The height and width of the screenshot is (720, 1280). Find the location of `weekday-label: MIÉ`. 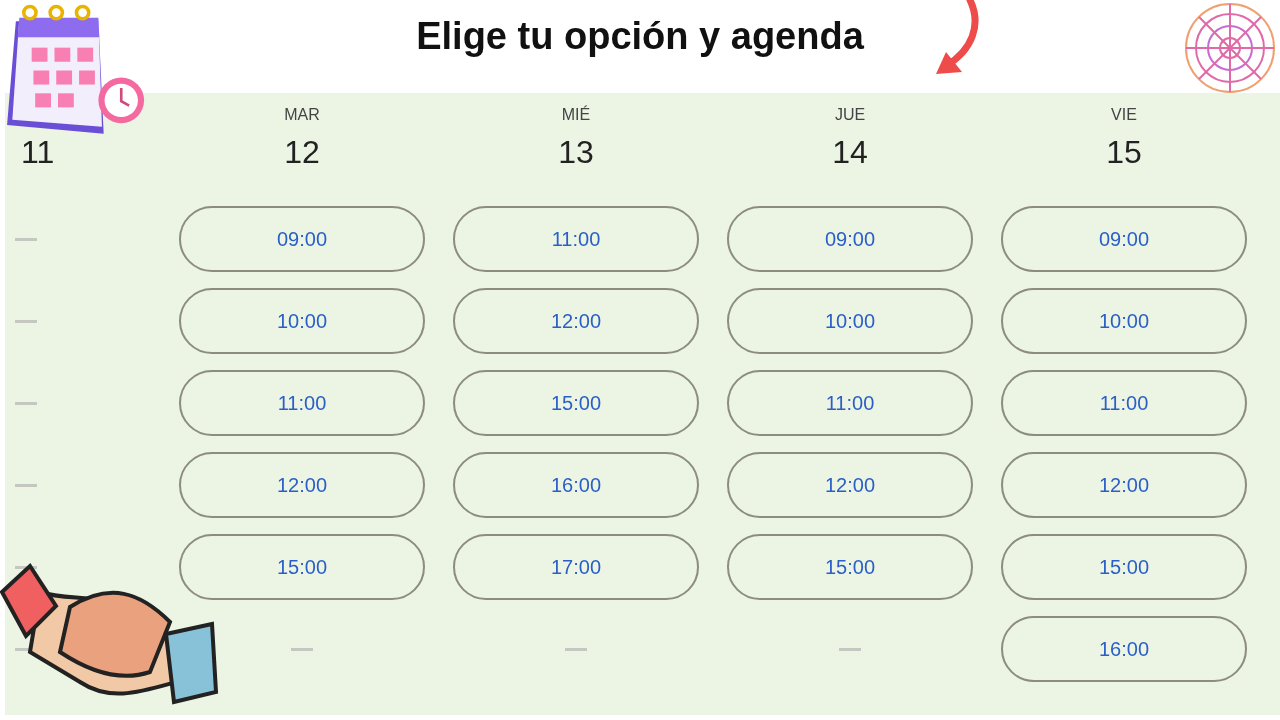

weekday-label: MIÉ is located at coordinates (576, 115).